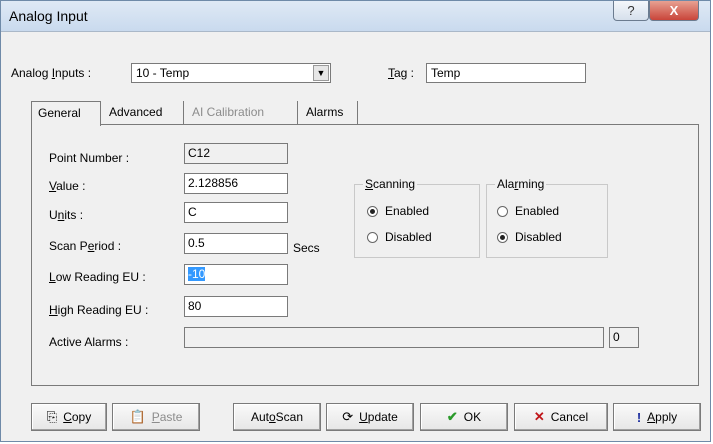 Image resolution: width=713 pixels, height=444 pixels. I want to click on chevron-down-icon: ▼, so click(321, 73).